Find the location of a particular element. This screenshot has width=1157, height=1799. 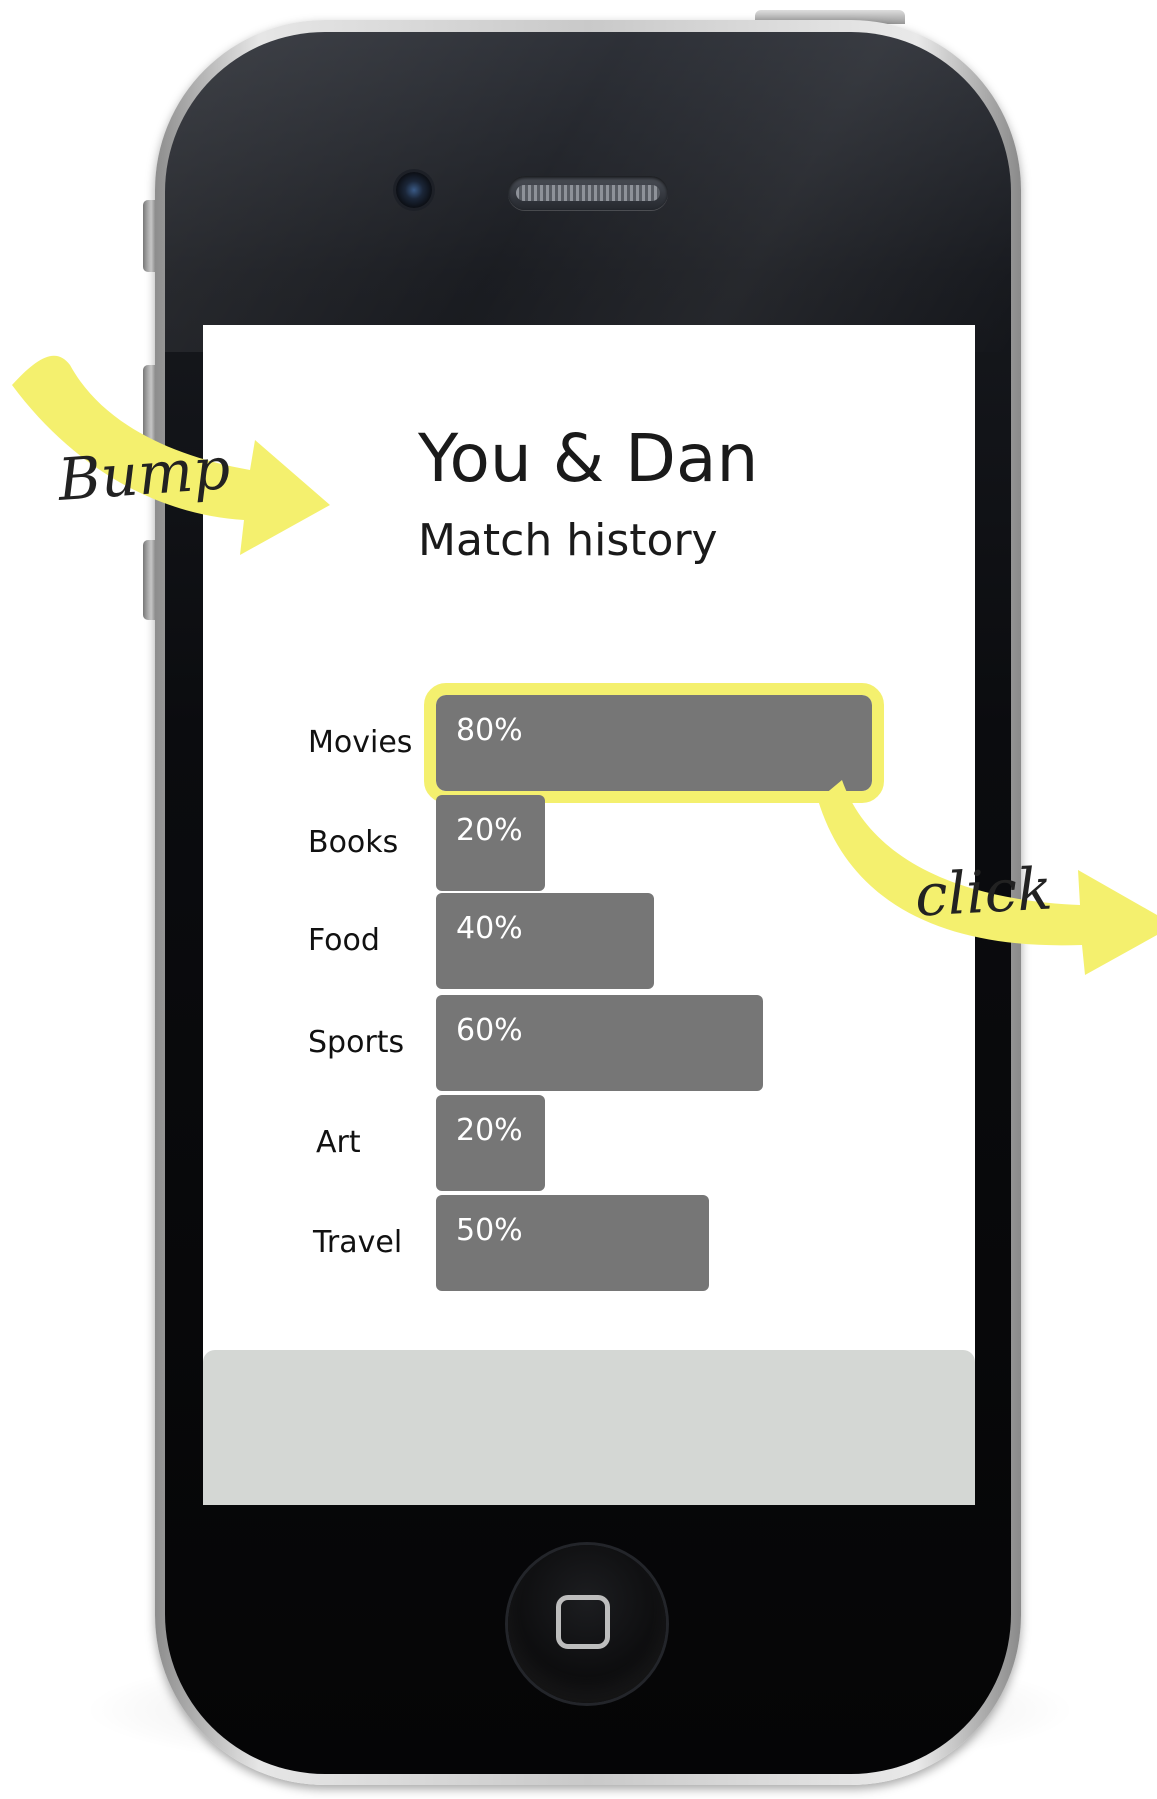

category-label: Movies is located at coordinates (360, 742).